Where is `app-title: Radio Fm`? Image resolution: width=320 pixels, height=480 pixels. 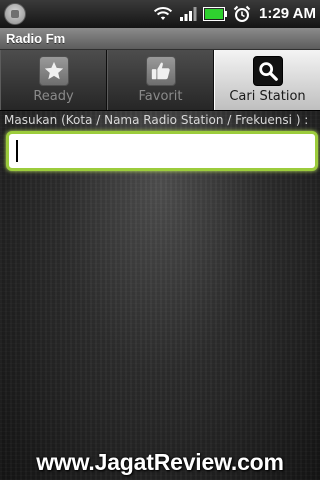
app-title: Radio Fm is located at coordinates (36, 38).